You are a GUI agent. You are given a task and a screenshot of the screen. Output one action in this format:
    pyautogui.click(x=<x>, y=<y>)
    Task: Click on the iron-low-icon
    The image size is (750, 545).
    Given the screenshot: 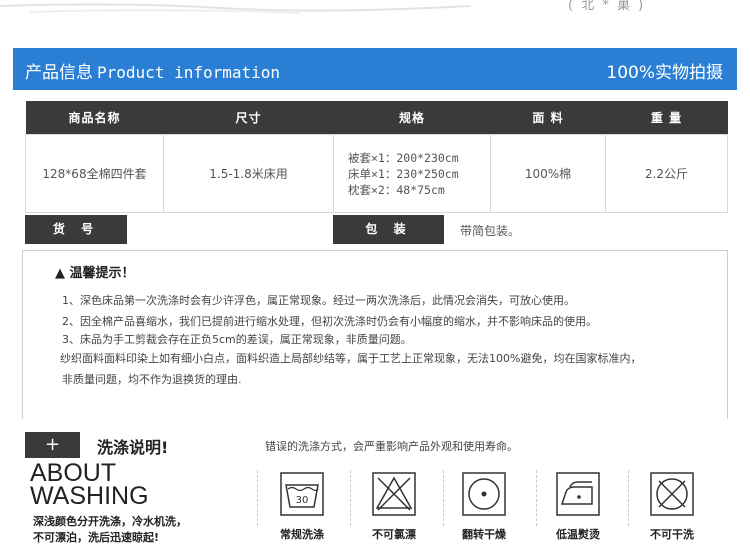 What is the action you would take?
    pyautogui.click(x=578, y=494)
    